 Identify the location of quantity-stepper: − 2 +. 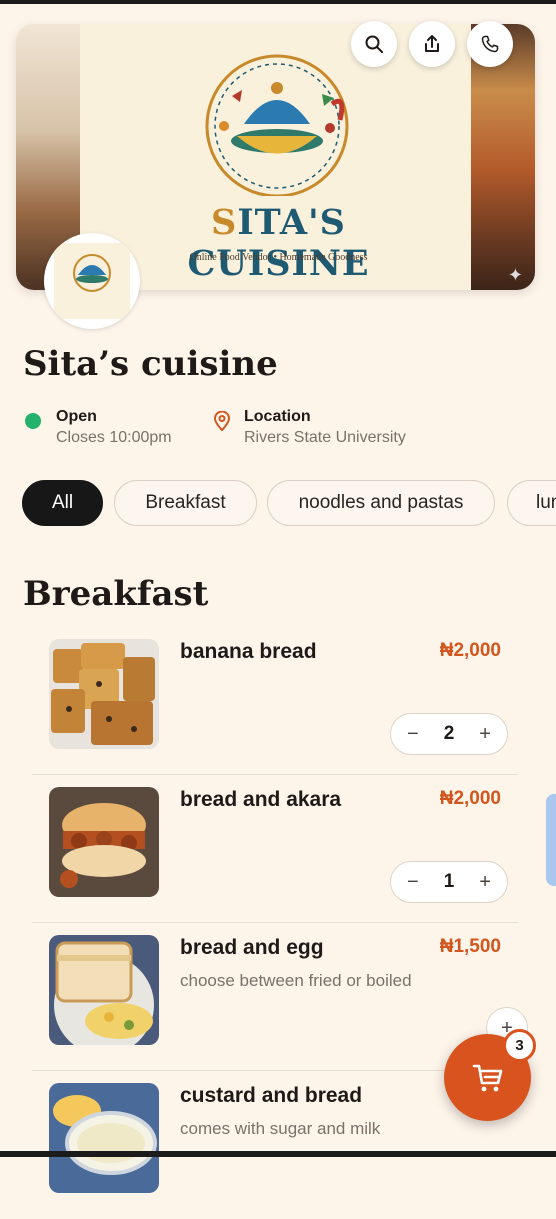
(449, 734).